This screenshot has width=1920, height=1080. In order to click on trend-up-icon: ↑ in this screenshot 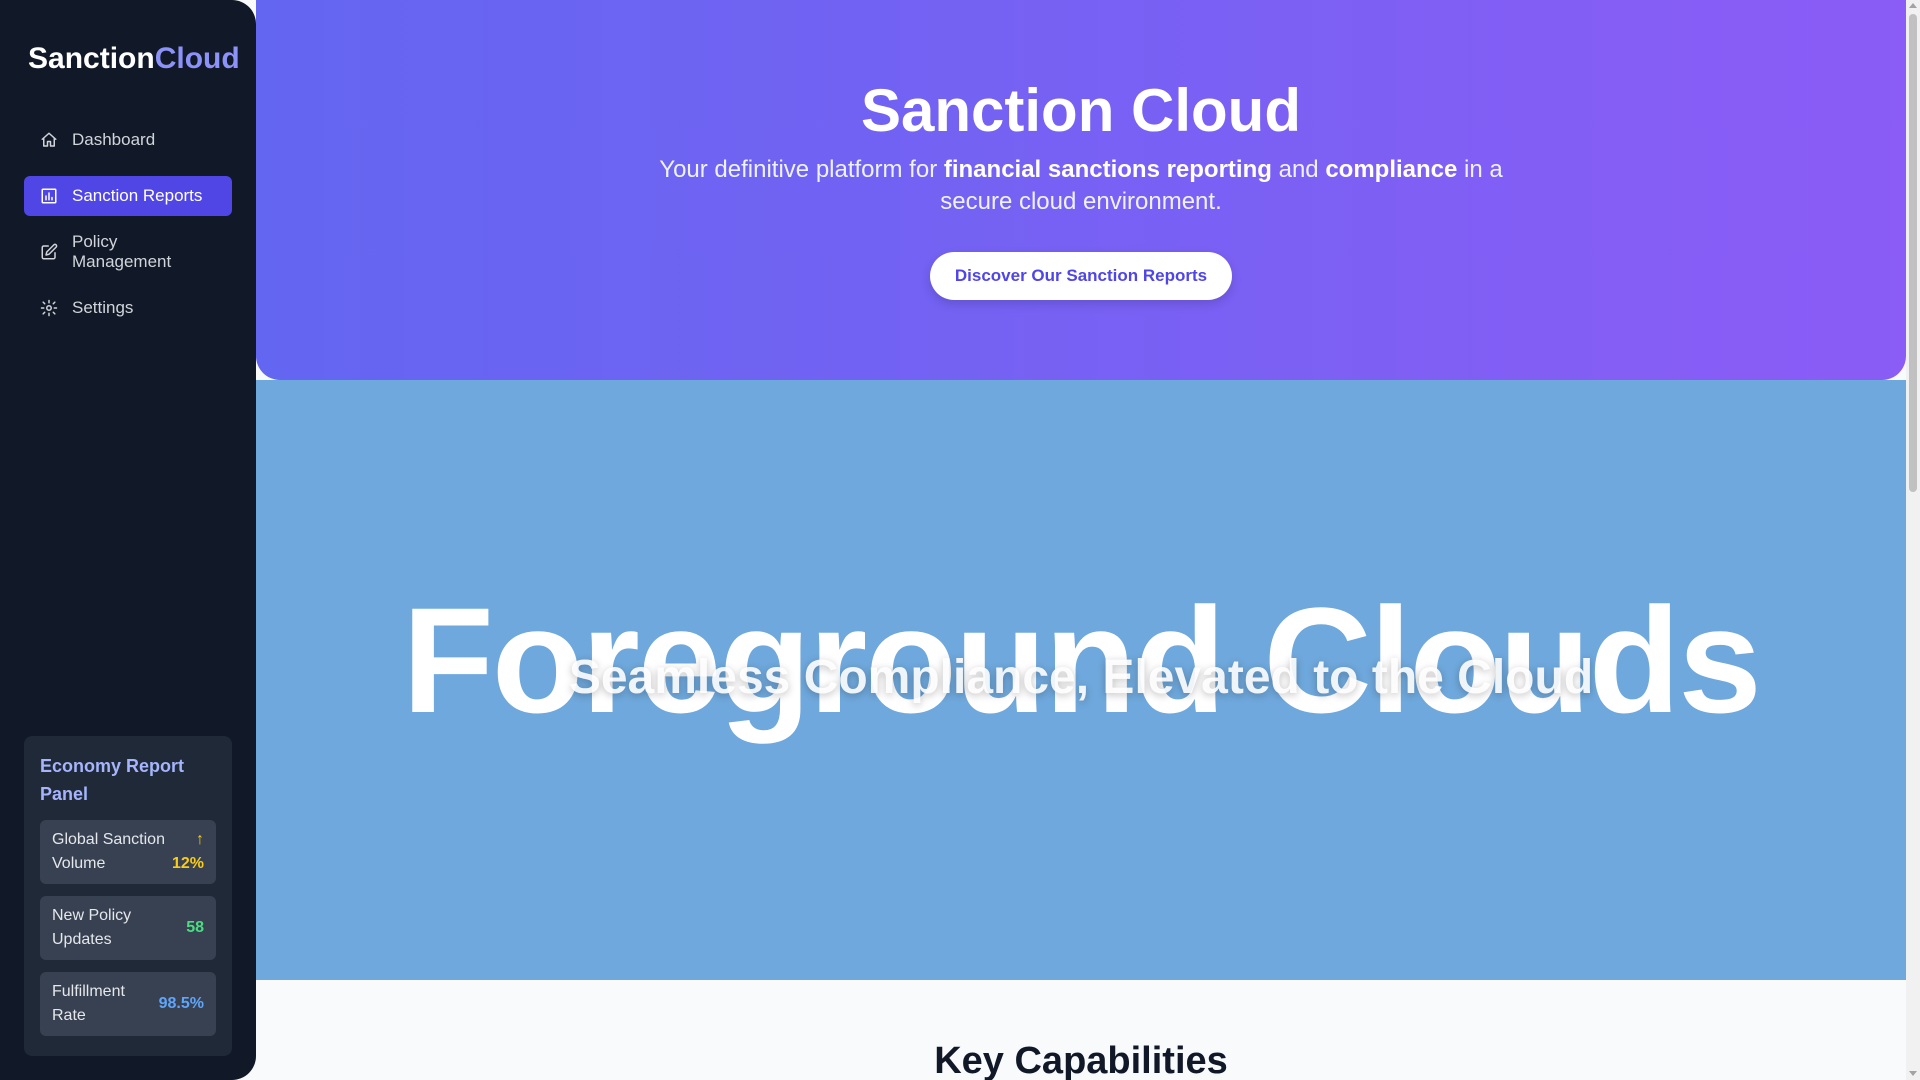, I will do `click(200, 839)`.